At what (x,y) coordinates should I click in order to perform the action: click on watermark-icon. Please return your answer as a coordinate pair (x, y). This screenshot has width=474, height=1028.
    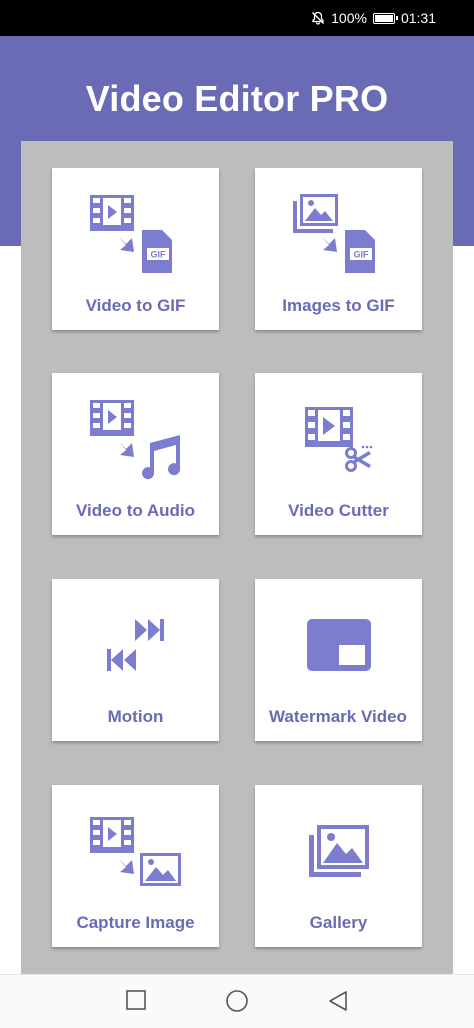
    Looking at the image, I should click on (339, 645).